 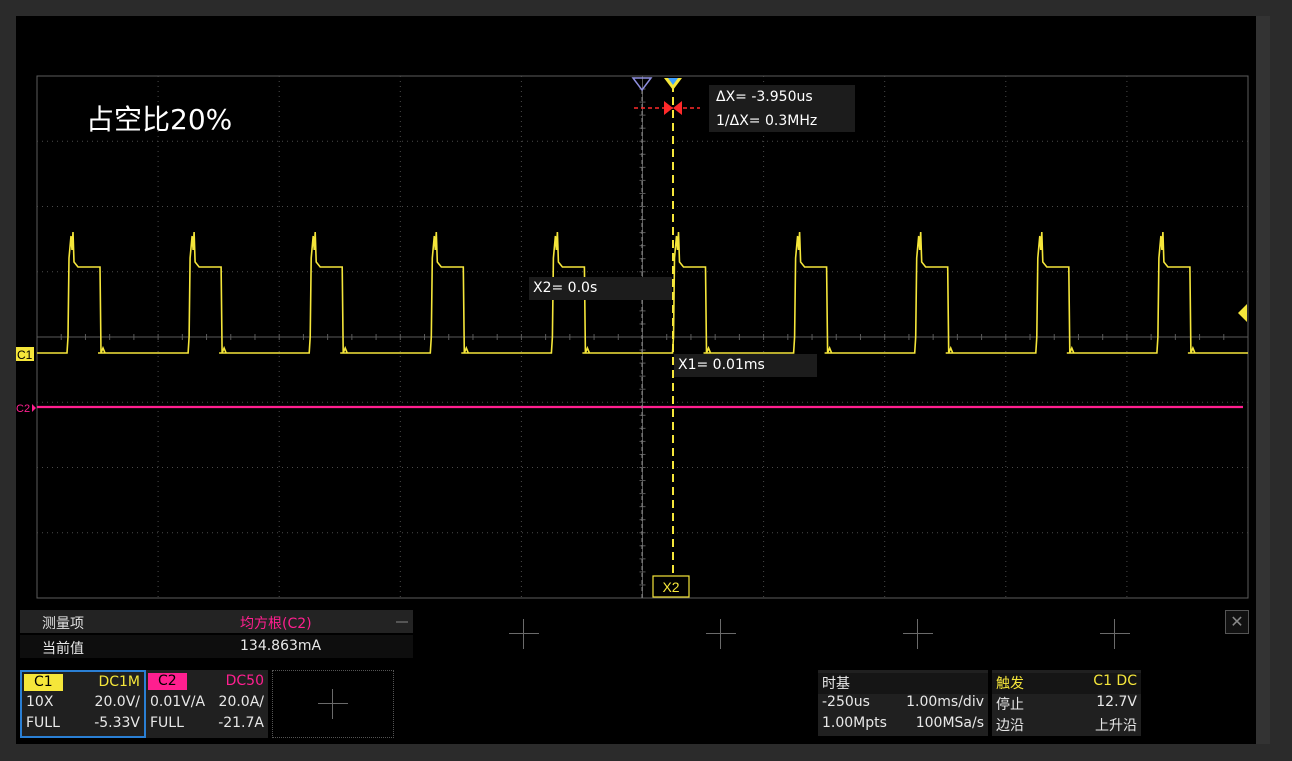 What do you see at coordinates (241, 702) in the screenshot?
I see `channel2-scale: 20.0A/` at bounding box center [241, 702].